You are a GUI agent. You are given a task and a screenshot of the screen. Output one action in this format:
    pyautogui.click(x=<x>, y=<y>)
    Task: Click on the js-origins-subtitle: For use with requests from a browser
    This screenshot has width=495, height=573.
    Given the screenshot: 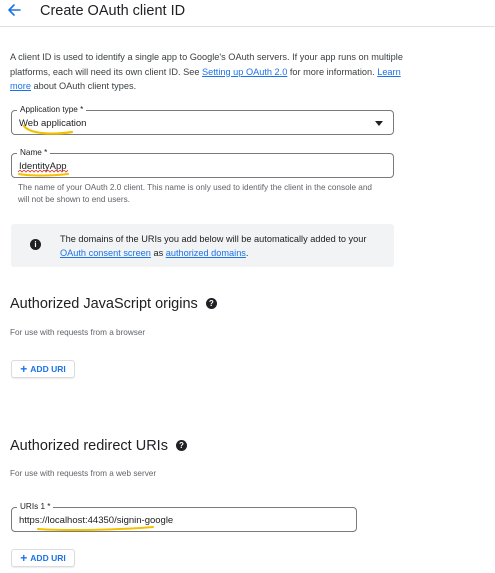 What is the action you would take?
    pyautogui.click(x=78, y=332)
    